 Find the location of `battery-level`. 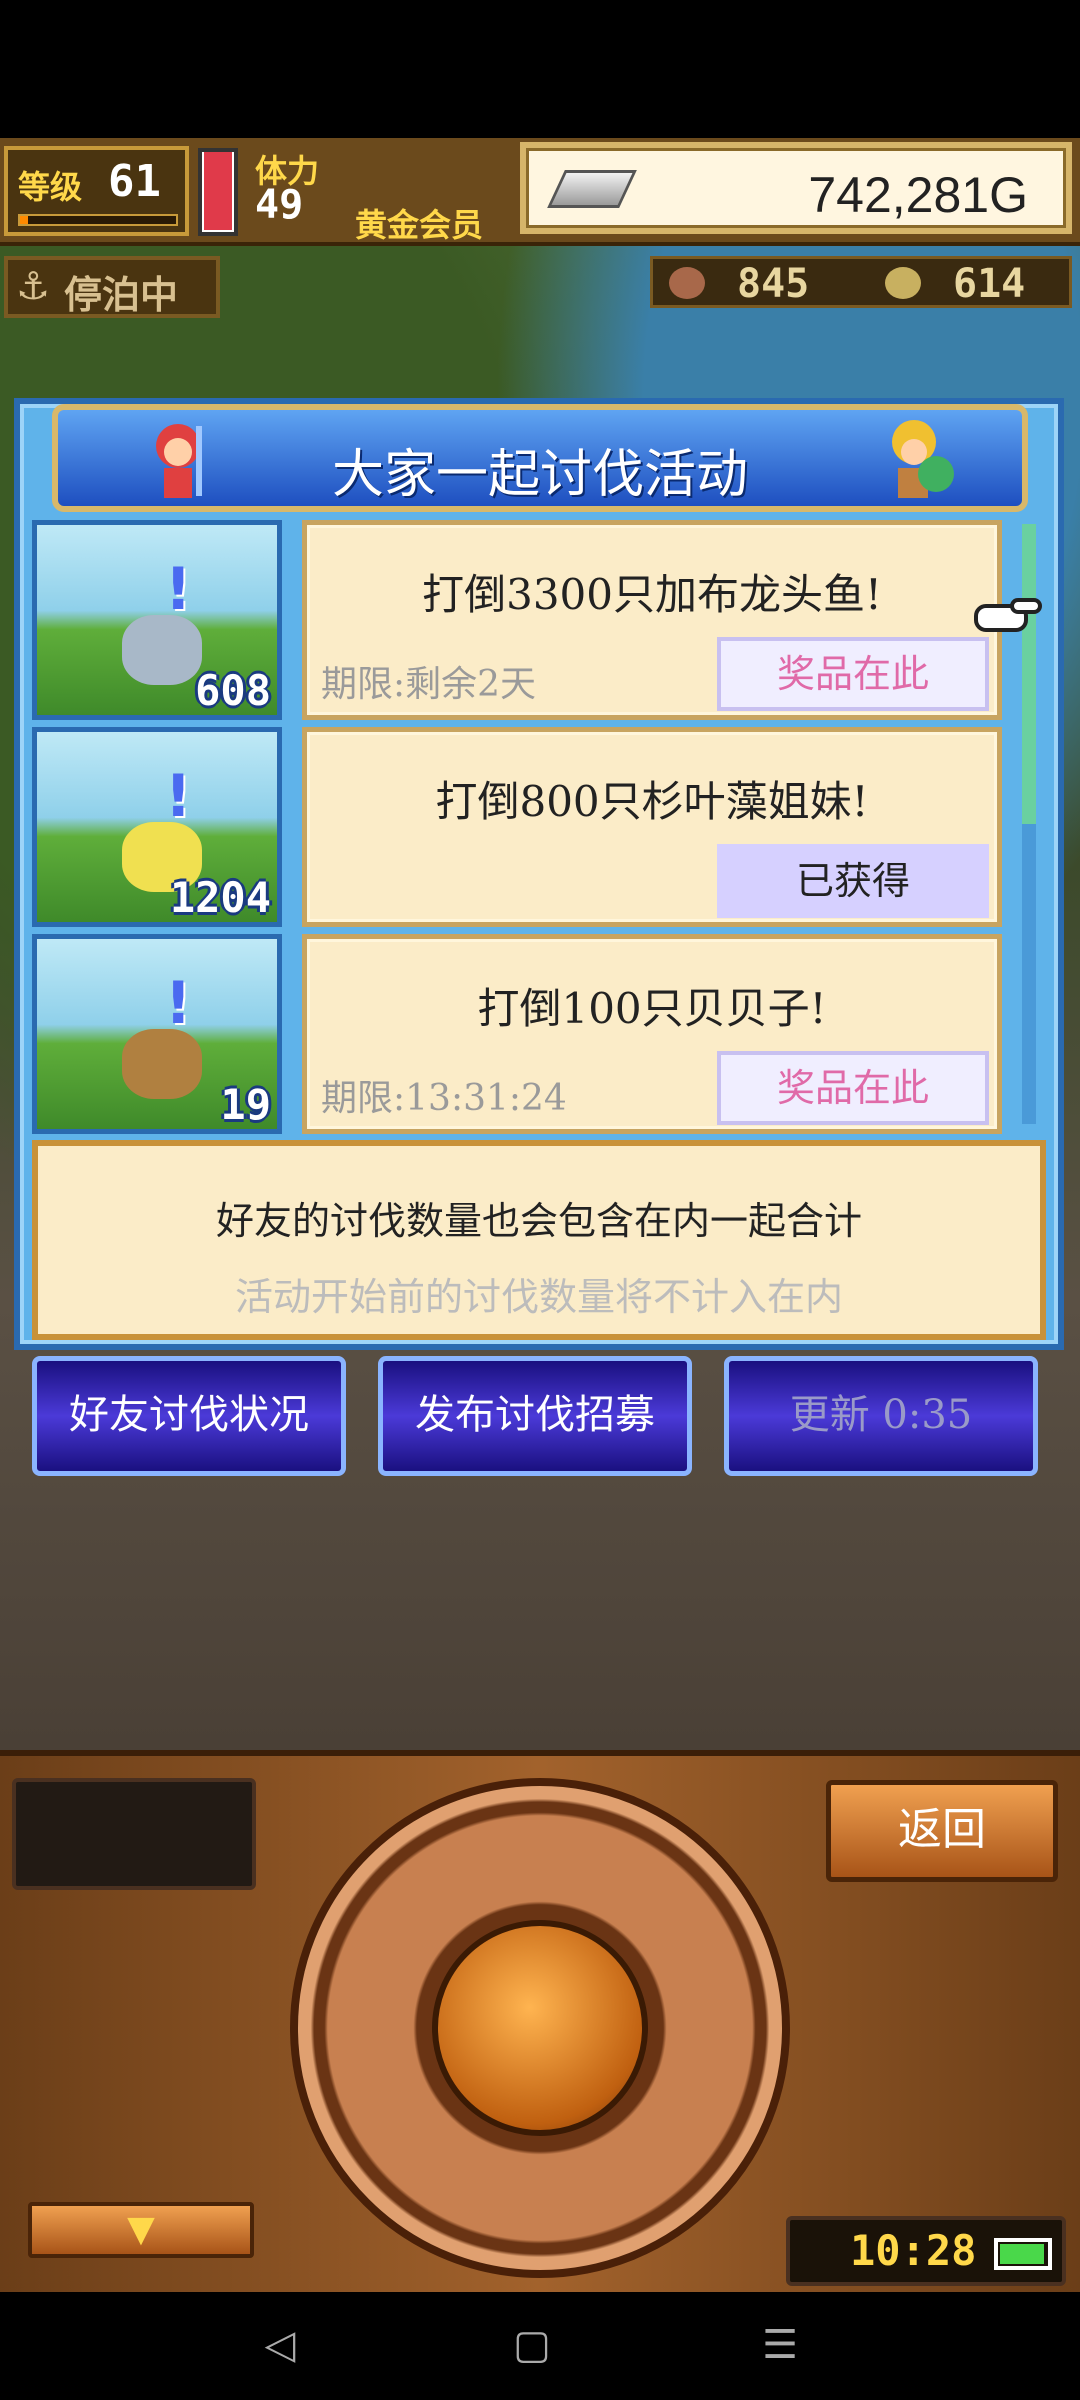

battery-level is located at coordinates (1022, 2254).